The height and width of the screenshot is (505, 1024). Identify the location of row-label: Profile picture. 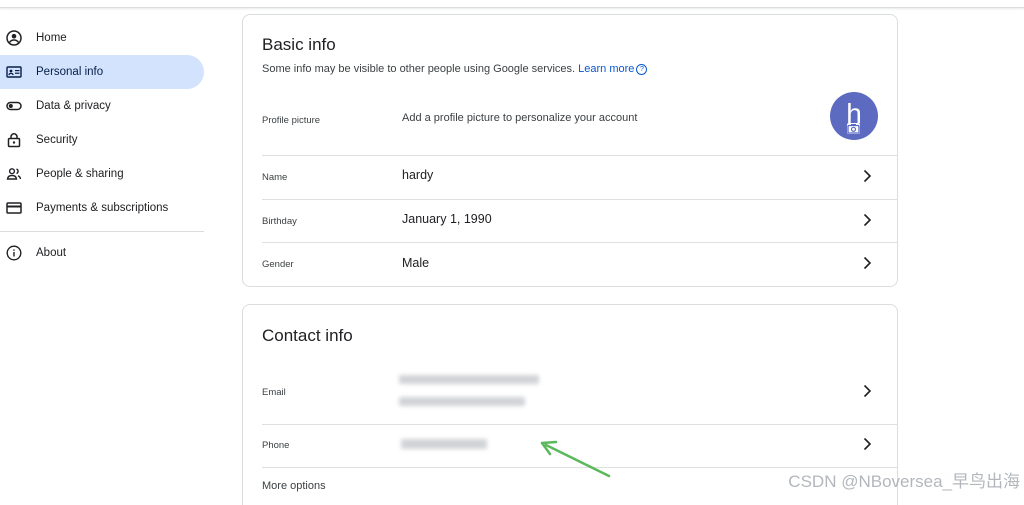
(291, 120).